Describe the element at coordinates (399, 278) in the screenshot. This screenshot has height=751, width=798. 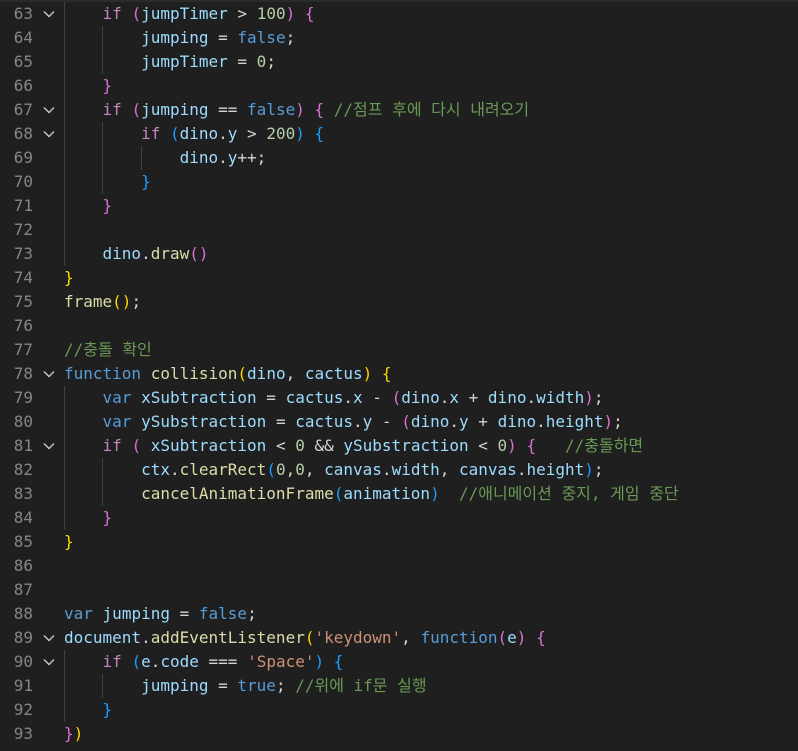
I see `code-line: 74}` at that location.